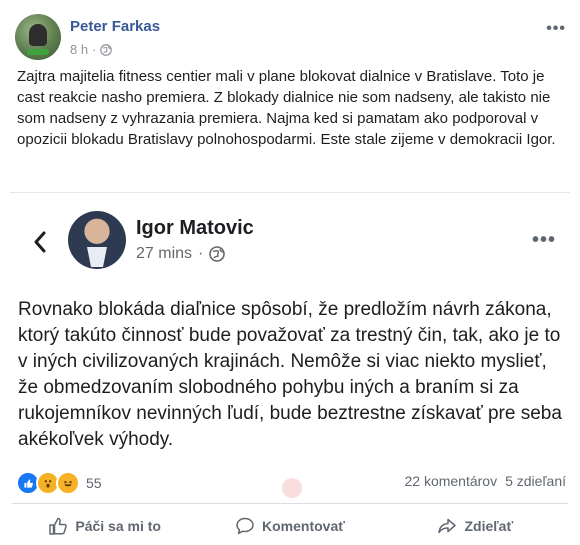 This screenshot has height=545, width=580. Describe the element at coordinates (79, 49) in the screenshot. I see `post-time: 8 h` at that location.